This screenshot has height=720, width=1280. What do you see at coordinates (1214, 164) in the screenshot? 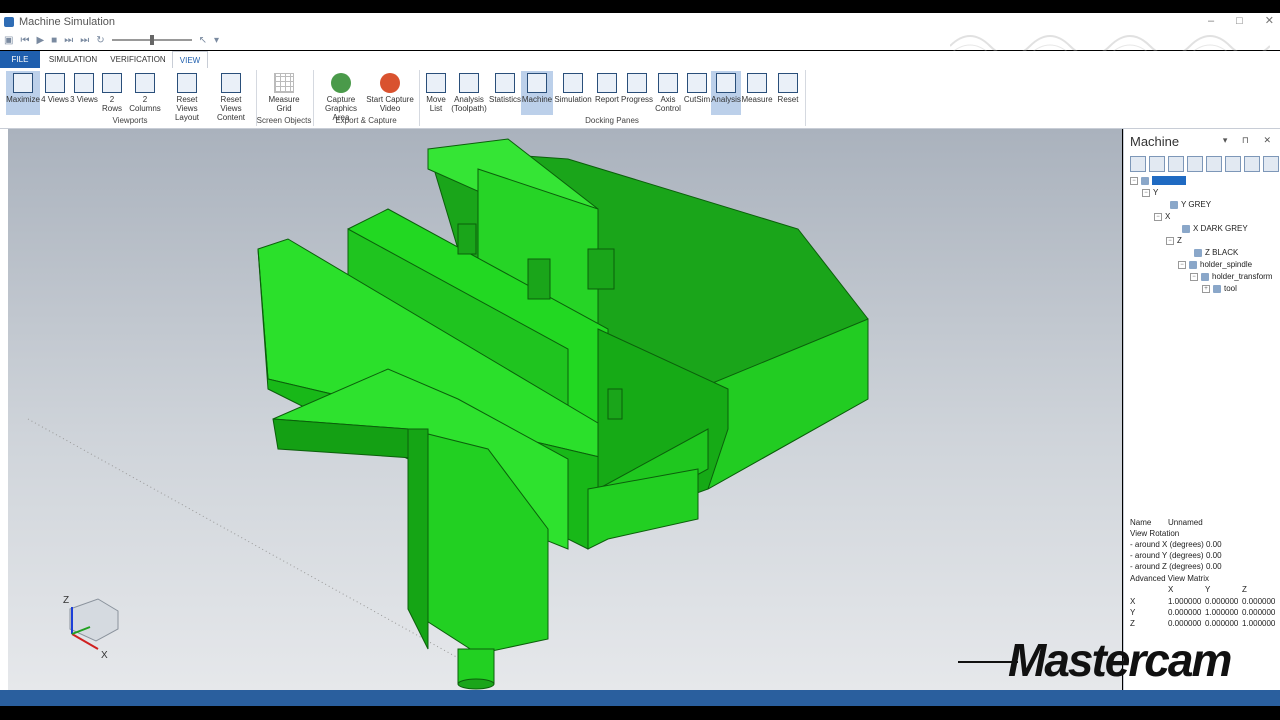
I see `paste-icon` at bounding box center [1214, 164].